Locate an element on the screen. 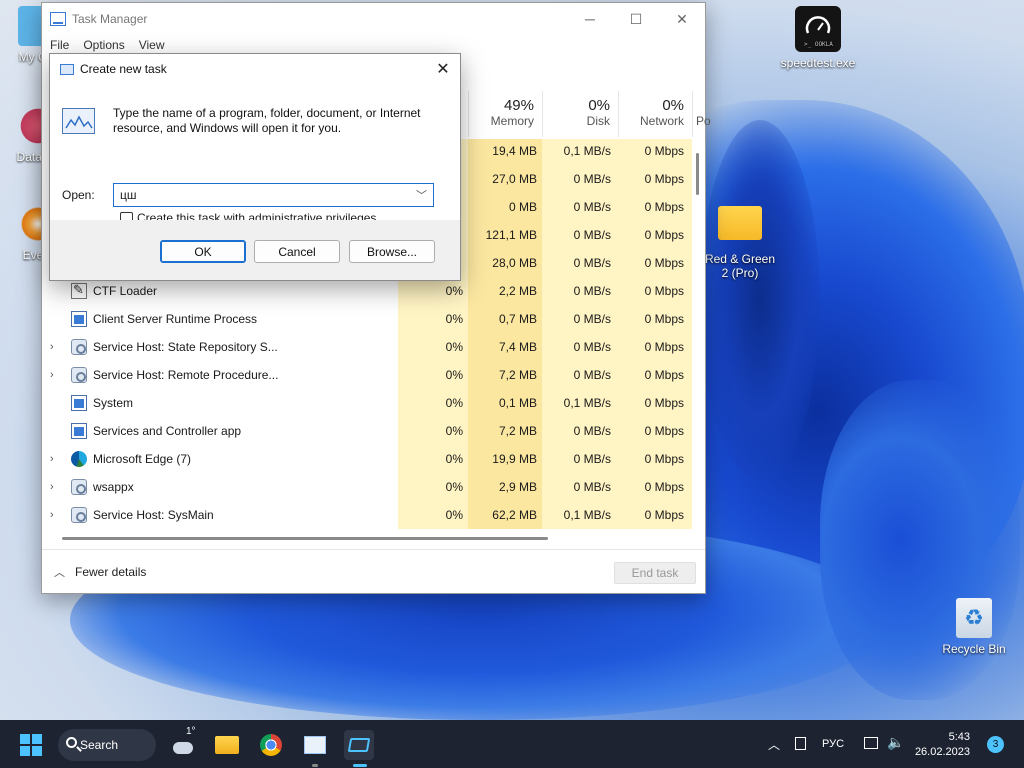 This screenshot has height=768, width=1024. chrome-icon is located at coordinates (271, 745).